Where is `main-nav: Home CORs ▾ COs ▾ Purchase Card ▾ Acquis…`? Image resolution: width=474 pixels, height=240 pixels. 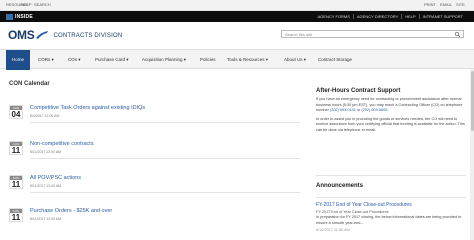
main-nav: Home CORs ▾ COs ▾ Purchase Card ▾ Acquis… is located at coordinates (237, 59).